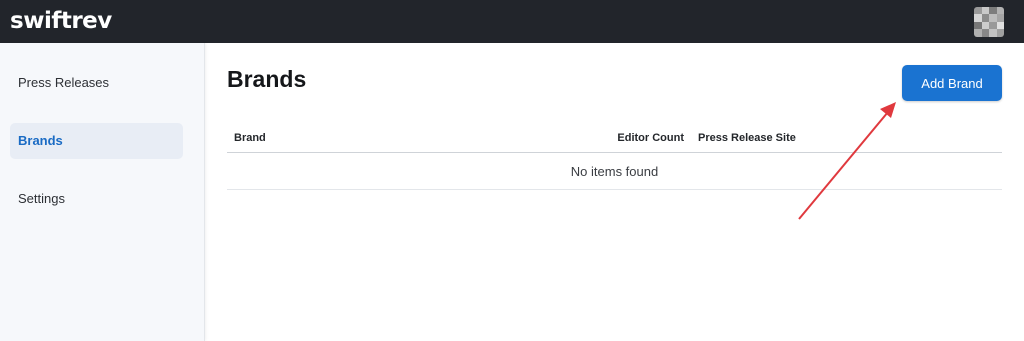 This screenshot has width=1024, height=341. I want to click on app-logo: swiftrev, so click(61, 21).